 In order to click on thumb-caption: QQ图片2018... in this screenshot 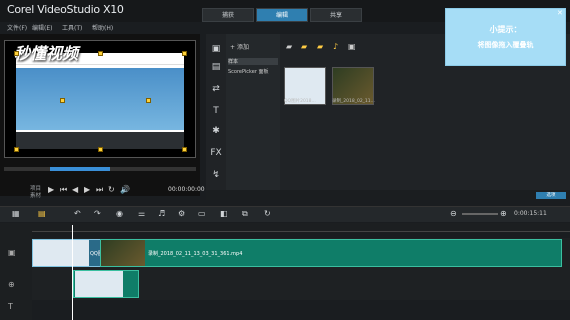, I will do `click(300, 101)`.